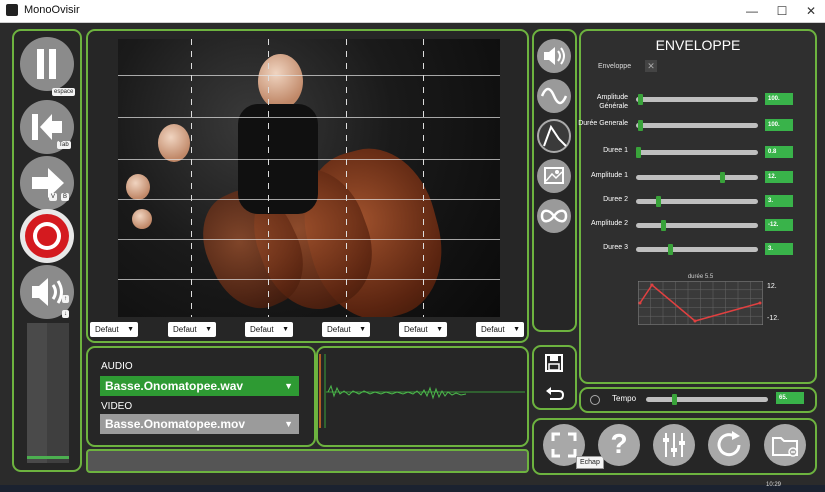 The image size is (825, 492). Describe the element at coordinates (346, 329) in the screenshot. I see `preset-dropdown-4: Defaut ▼` at that location.